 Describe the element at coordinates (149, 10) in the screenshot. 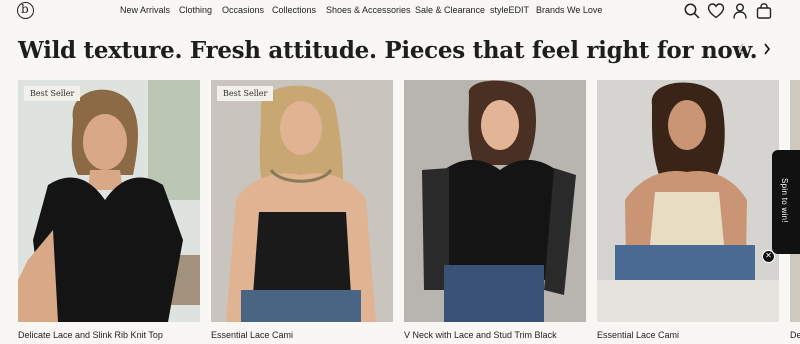

I see `nav-new-arrivals: New Arrivals` at that location.